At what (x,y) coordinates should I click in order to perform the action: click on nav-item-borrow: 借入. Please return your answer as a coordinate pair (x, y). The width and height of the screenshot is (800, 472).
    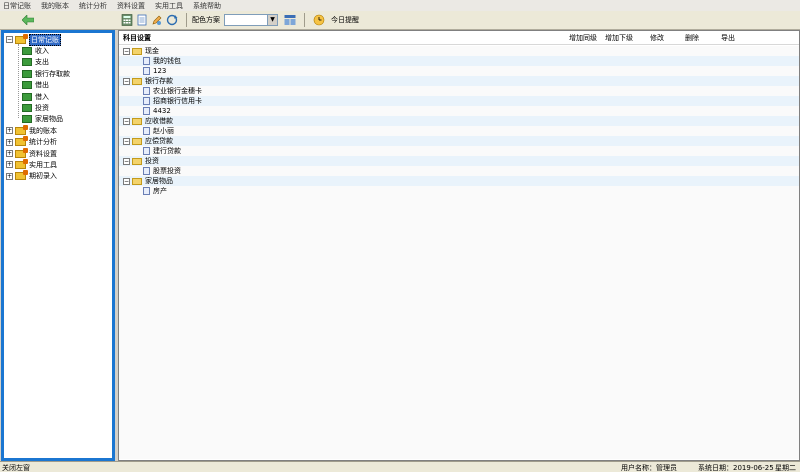
    Looking at the image, I should click on (59, 96).